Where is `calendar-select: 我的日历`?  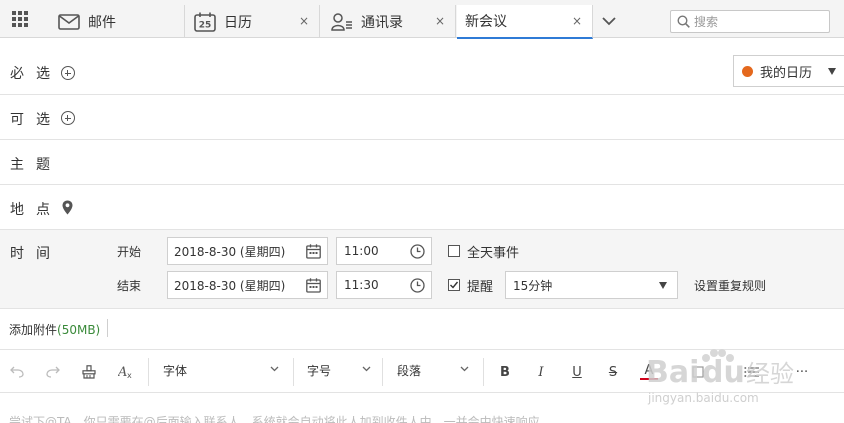
calendar-select: 我的日历 is located at coordinates (788, 71).